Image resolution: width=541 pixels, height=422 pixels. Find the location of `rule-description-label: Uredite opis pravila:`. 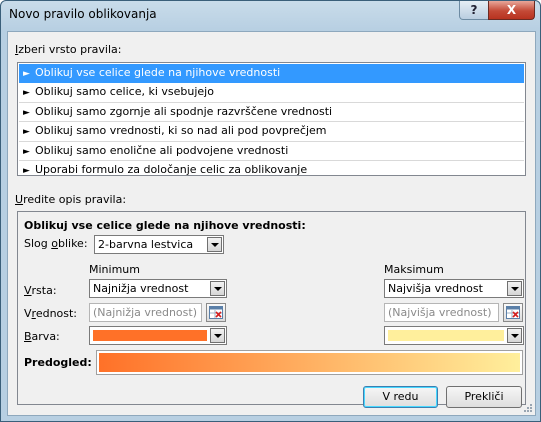

rule-description-label: Uredite opis pravila: is located at coordinates (71, 199).